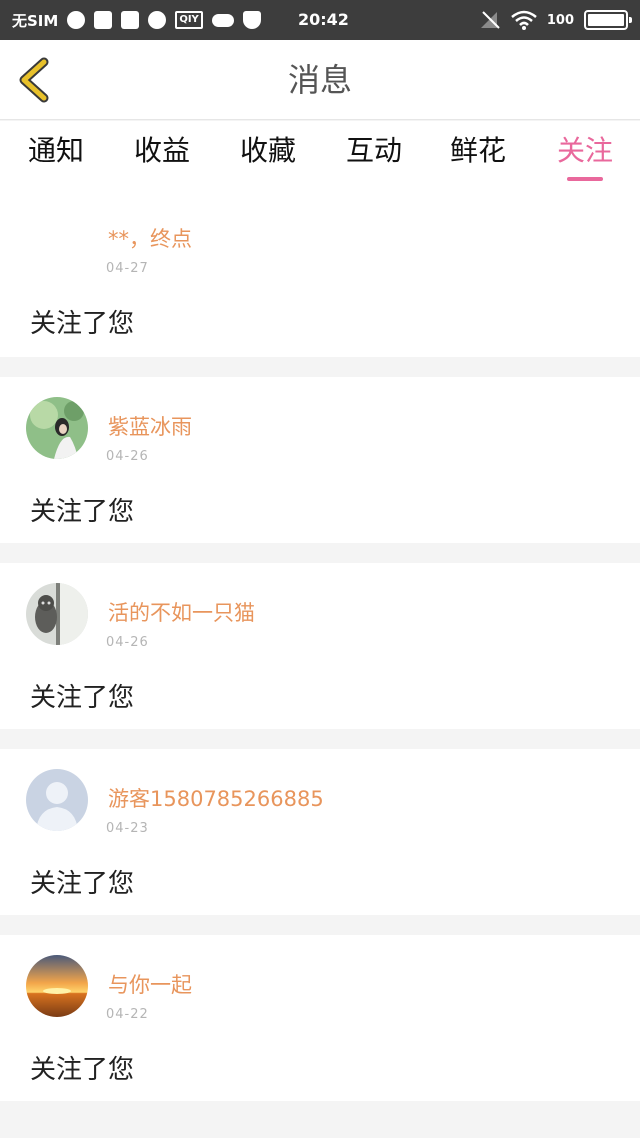 The width and height of the screenshot is (640, 1138). I want to click on page-title: 消息, so click(319, 80).